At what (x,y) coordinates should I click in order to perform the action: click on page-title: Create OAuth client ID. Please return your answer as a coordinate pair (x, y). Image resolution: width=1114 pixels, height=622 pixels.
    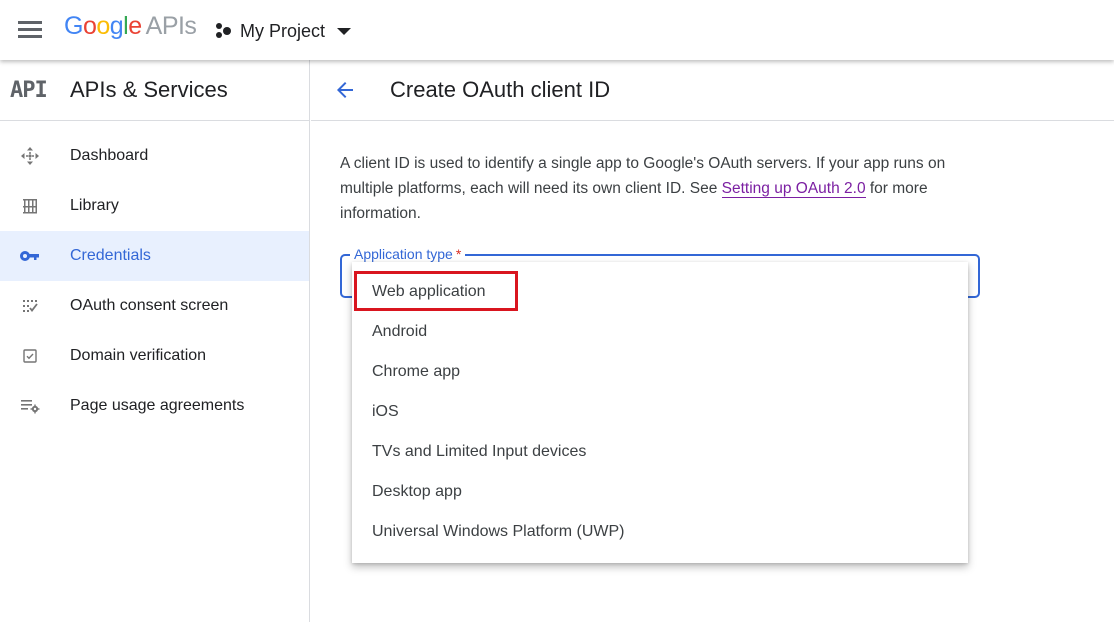
    Looking at the image, I should click on (500, 89).